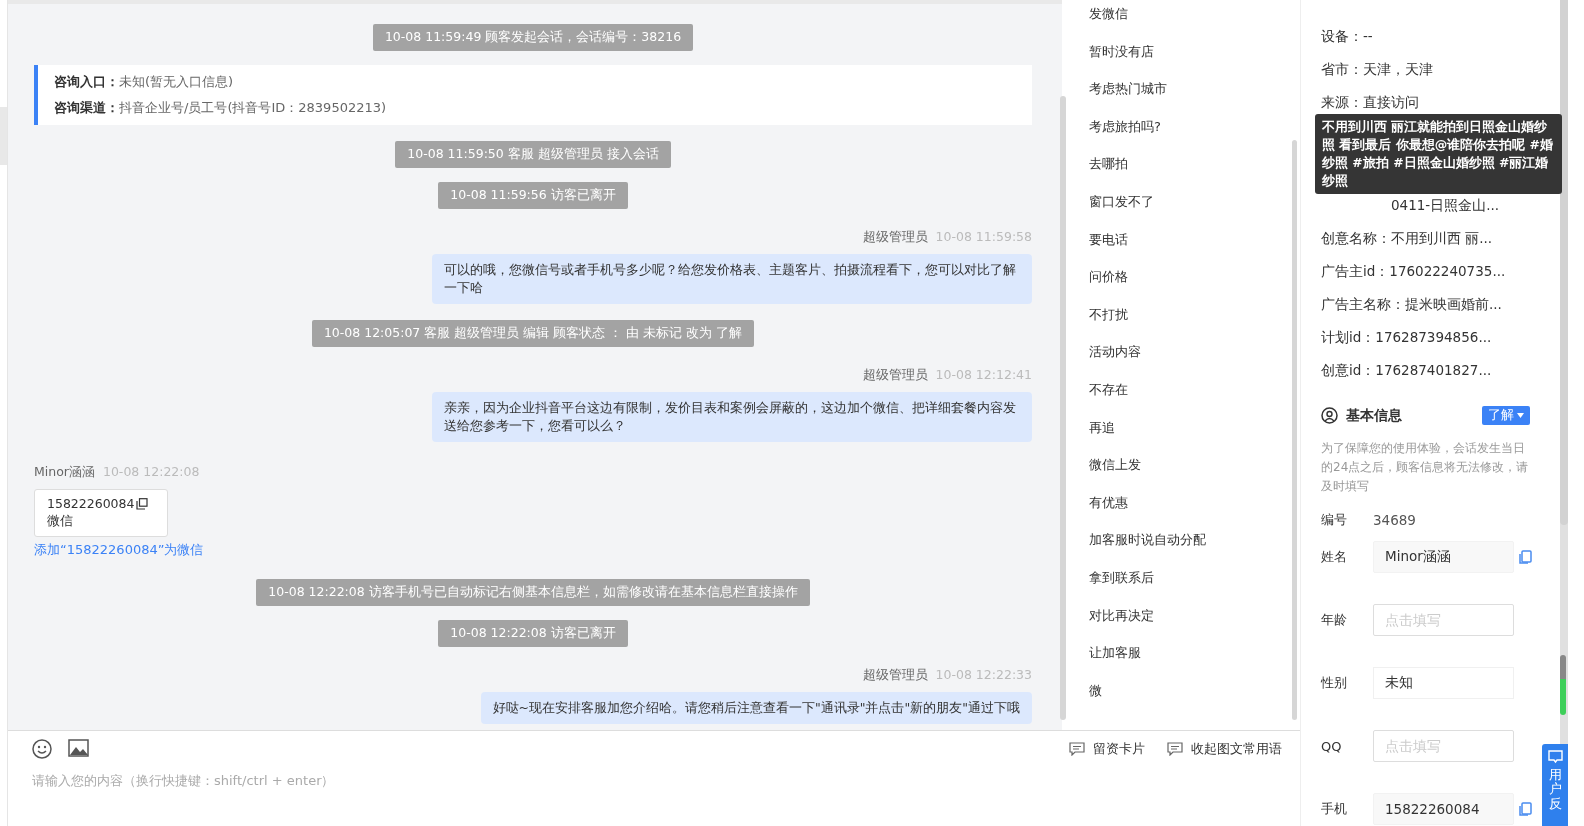  Describe the element at coordinates (151, 472) in the screenshot. I see `message-time: 10-08 12:22:08` at that location.